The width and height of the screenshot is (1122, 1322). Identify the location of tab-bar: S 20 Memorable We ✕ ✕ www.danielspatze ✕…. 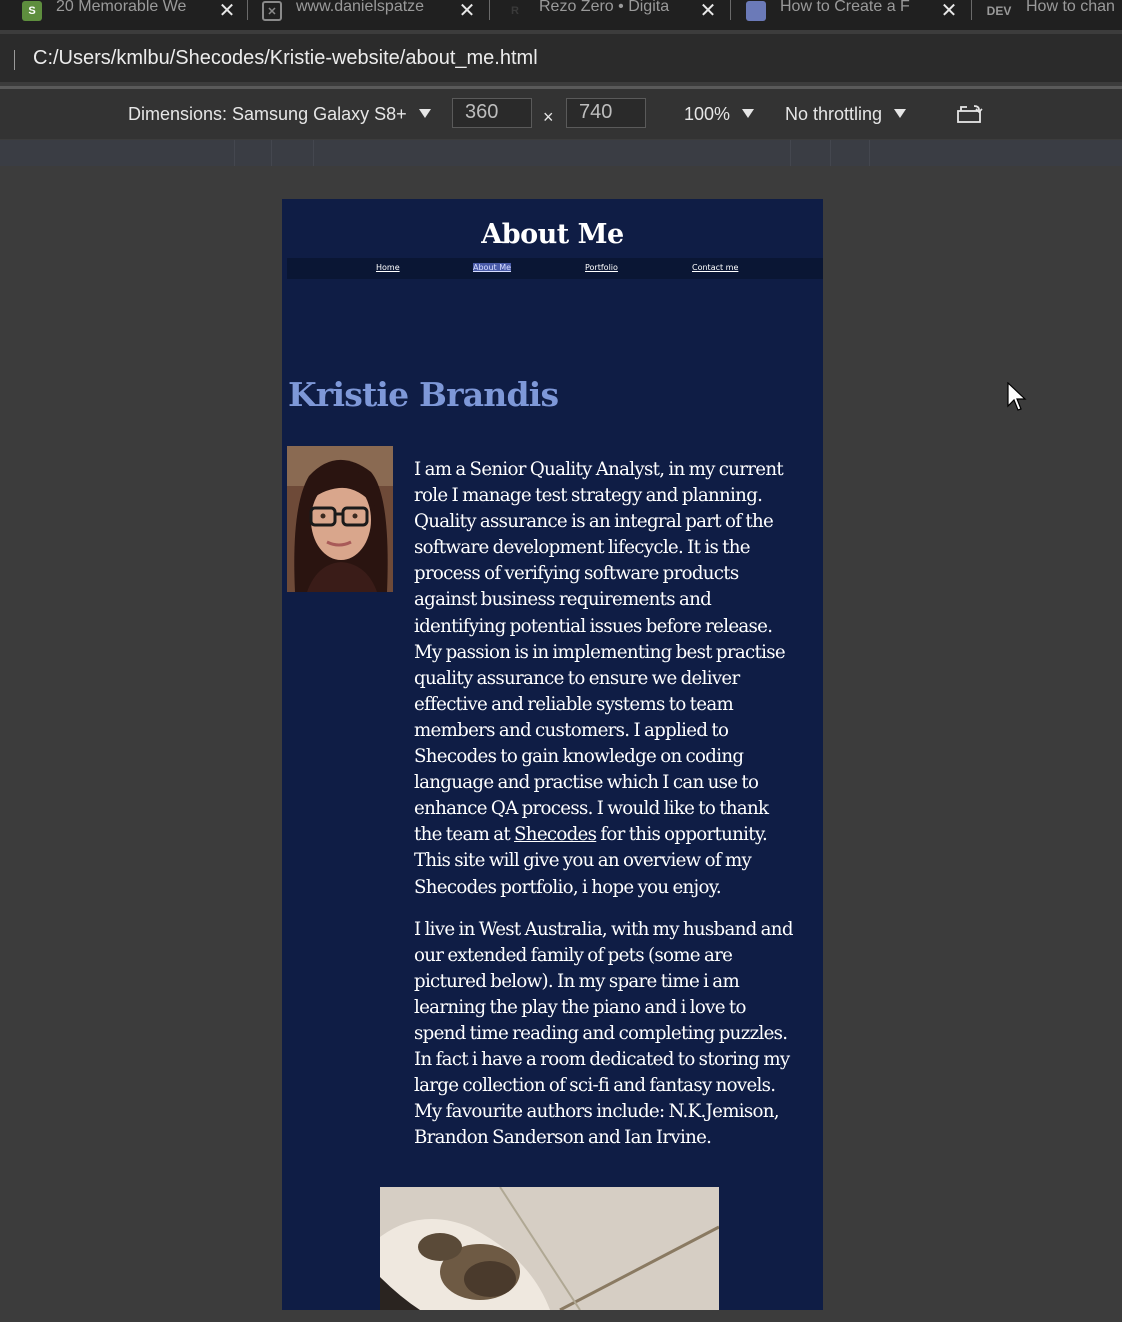
(561, 15).